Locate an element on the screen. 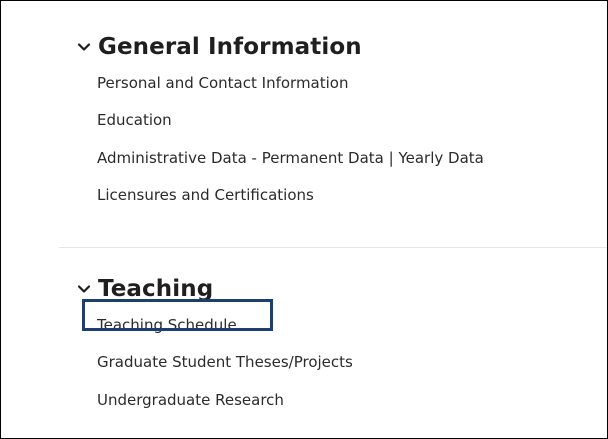 The width and height of the screenshot is (608, 439). section-divider is located at coordinates (333, 247).